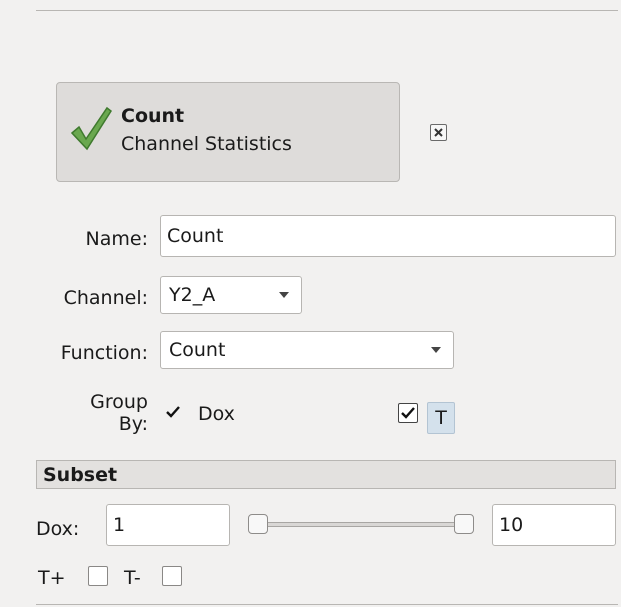 This screenshot has height=607, width=621. Describe the element at coordinates (464, 524) in the screenshot. I see `dox-max-handle` at that location.